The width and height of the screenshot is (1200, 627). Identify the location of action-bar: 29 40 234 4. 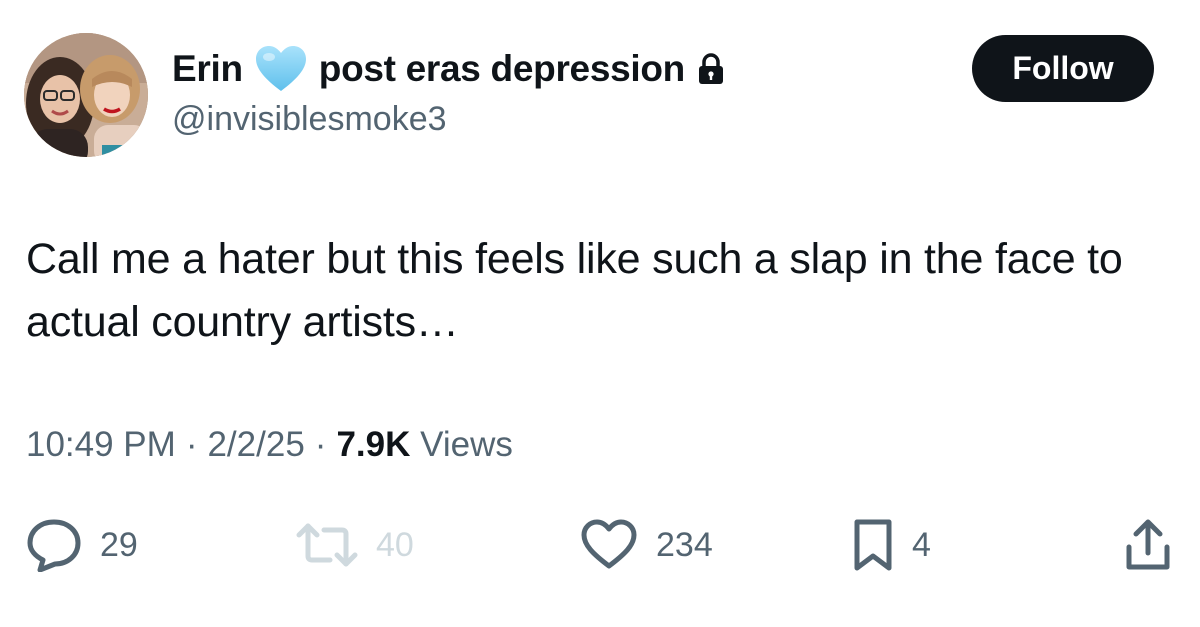
(600, 547).